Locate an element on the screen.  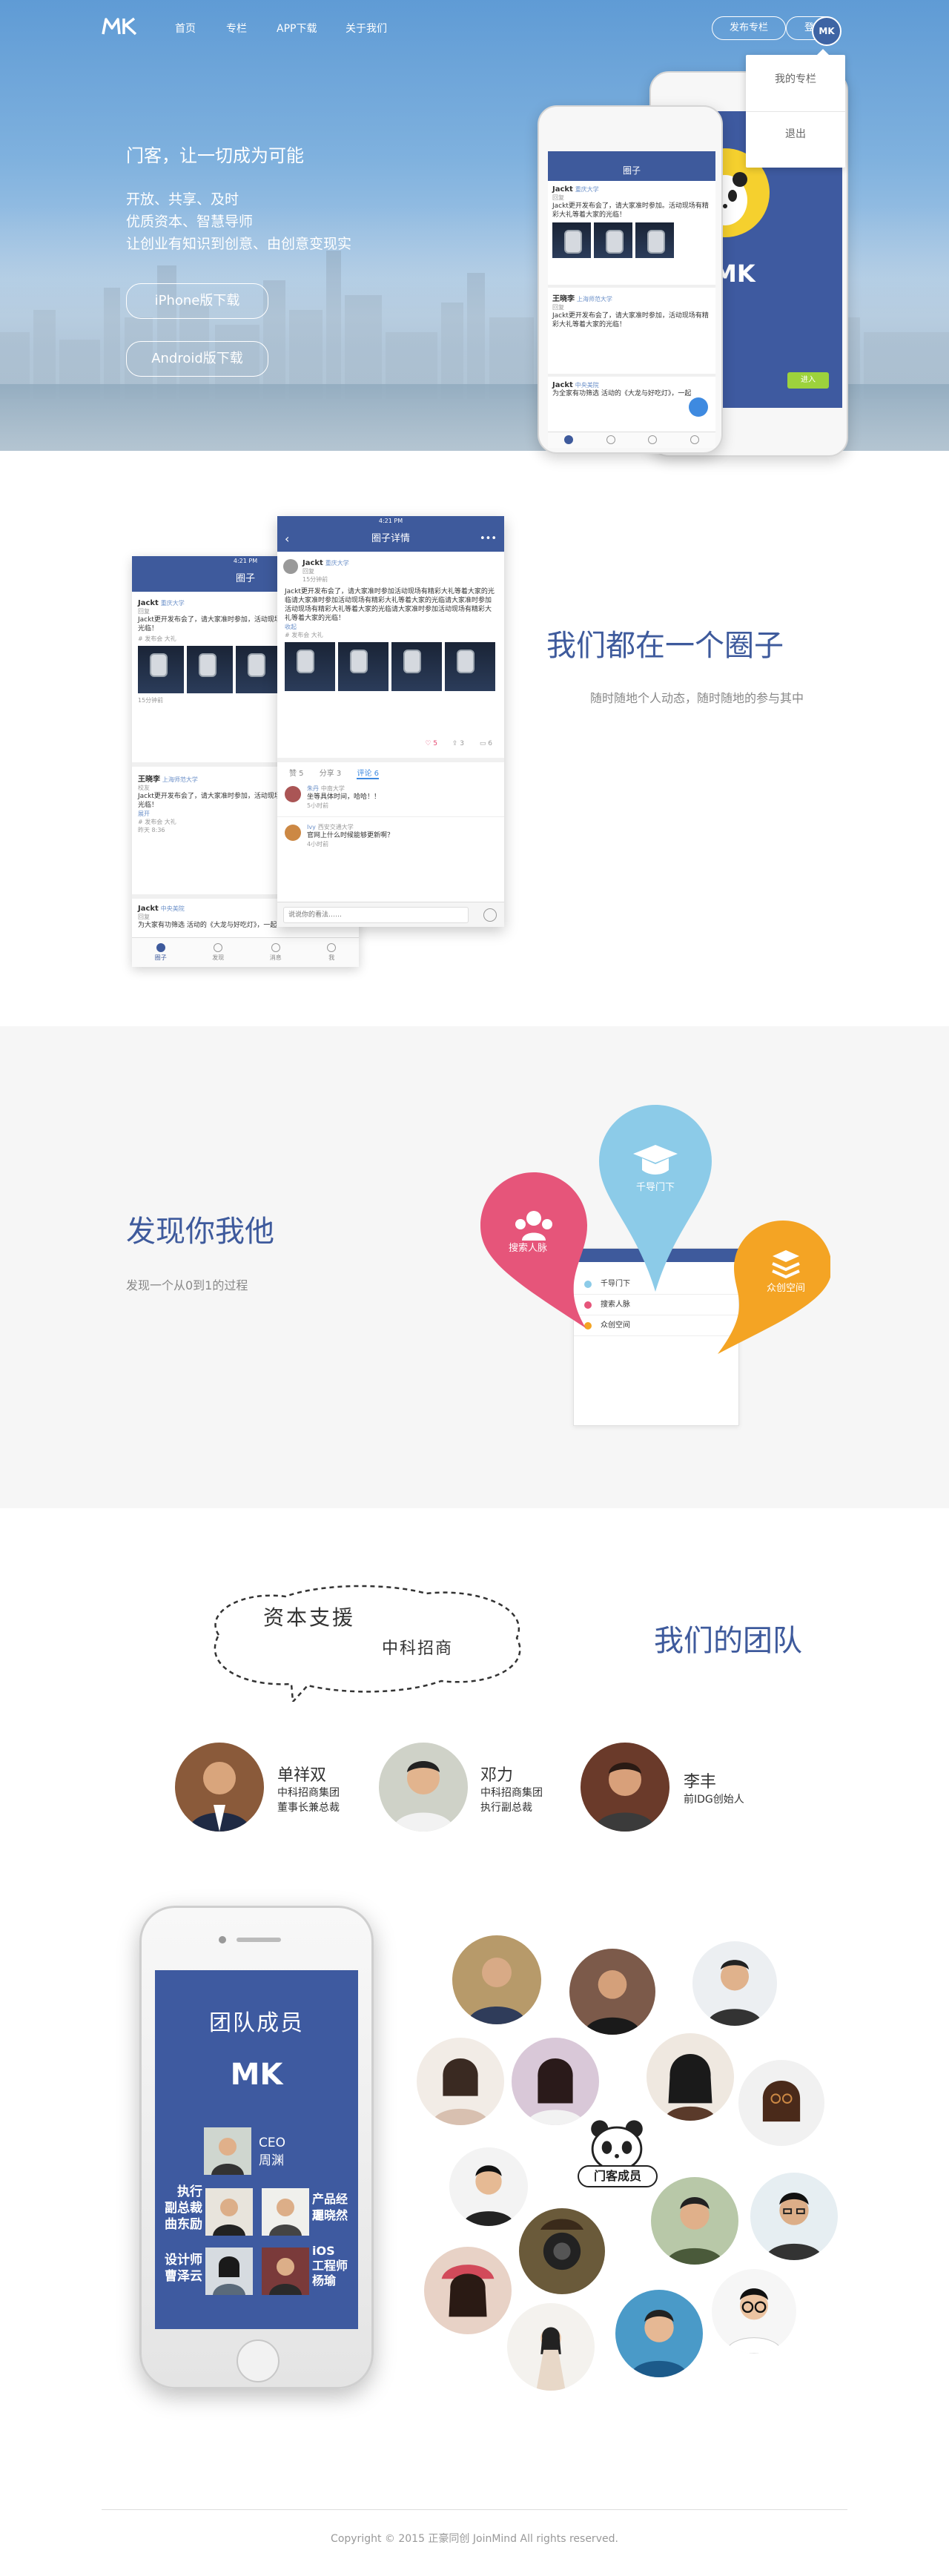
comment-time: 5小时前 is located at coordinates (318, 805).